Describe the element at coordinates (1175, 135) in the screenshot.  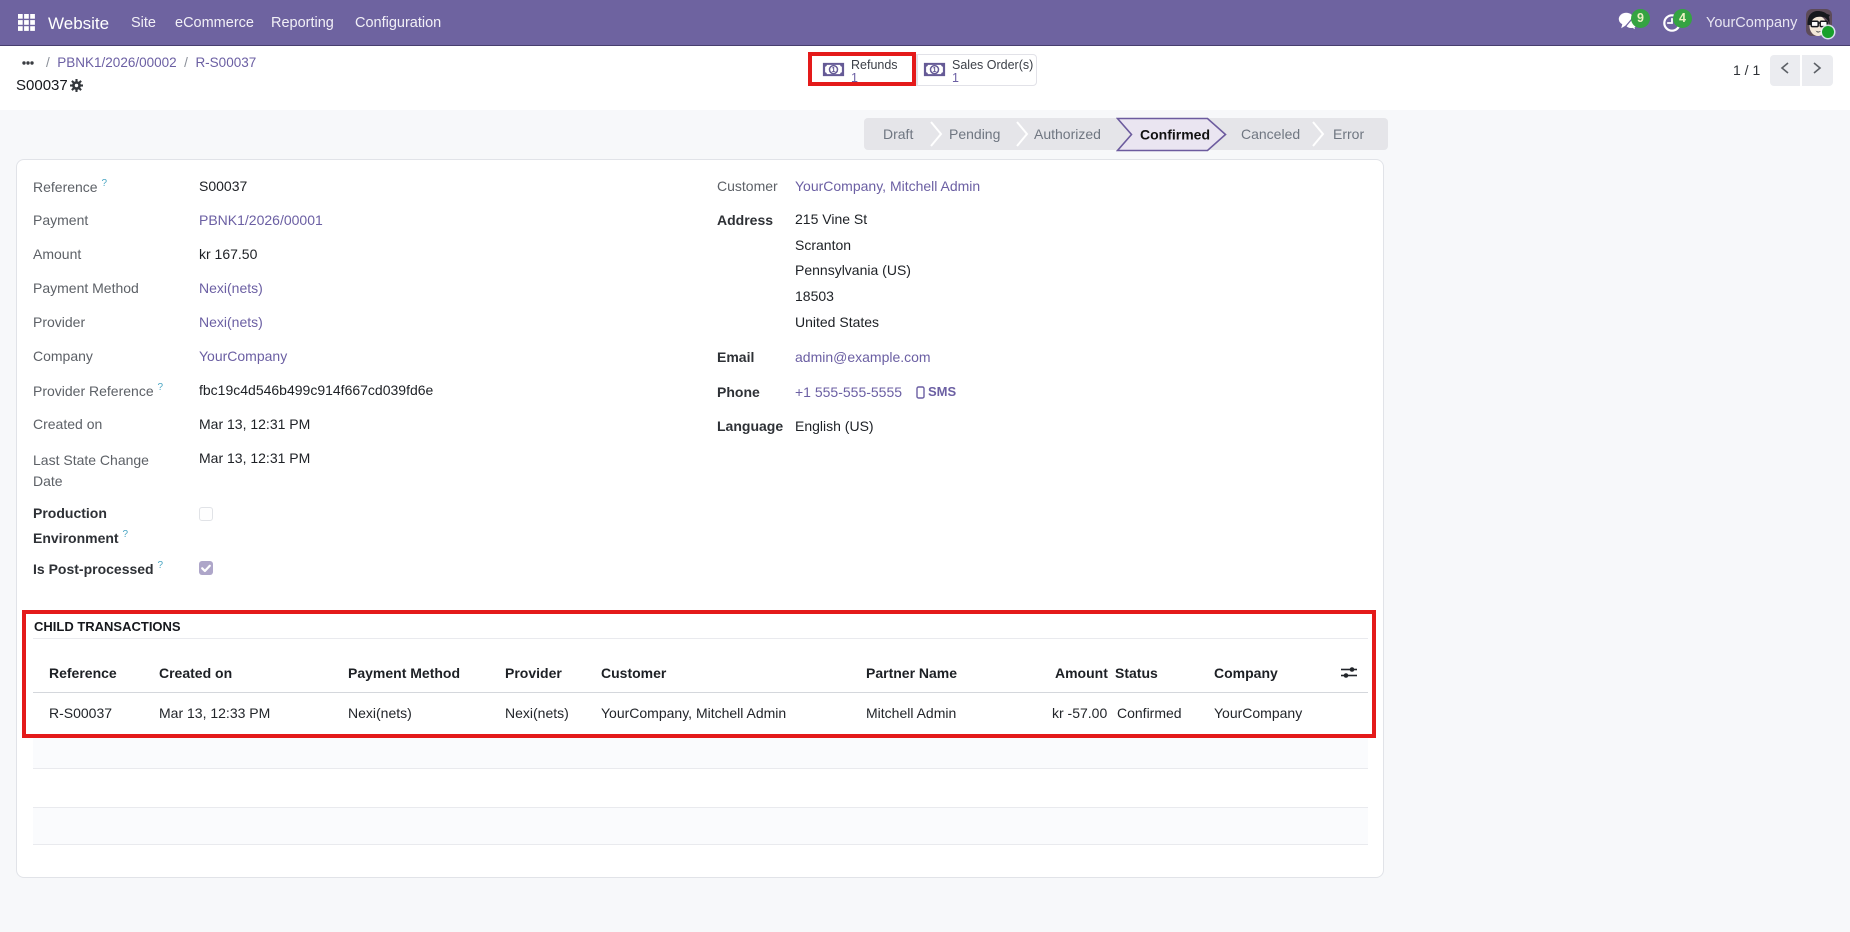
I see `svg-text: Confirmed` at that location.